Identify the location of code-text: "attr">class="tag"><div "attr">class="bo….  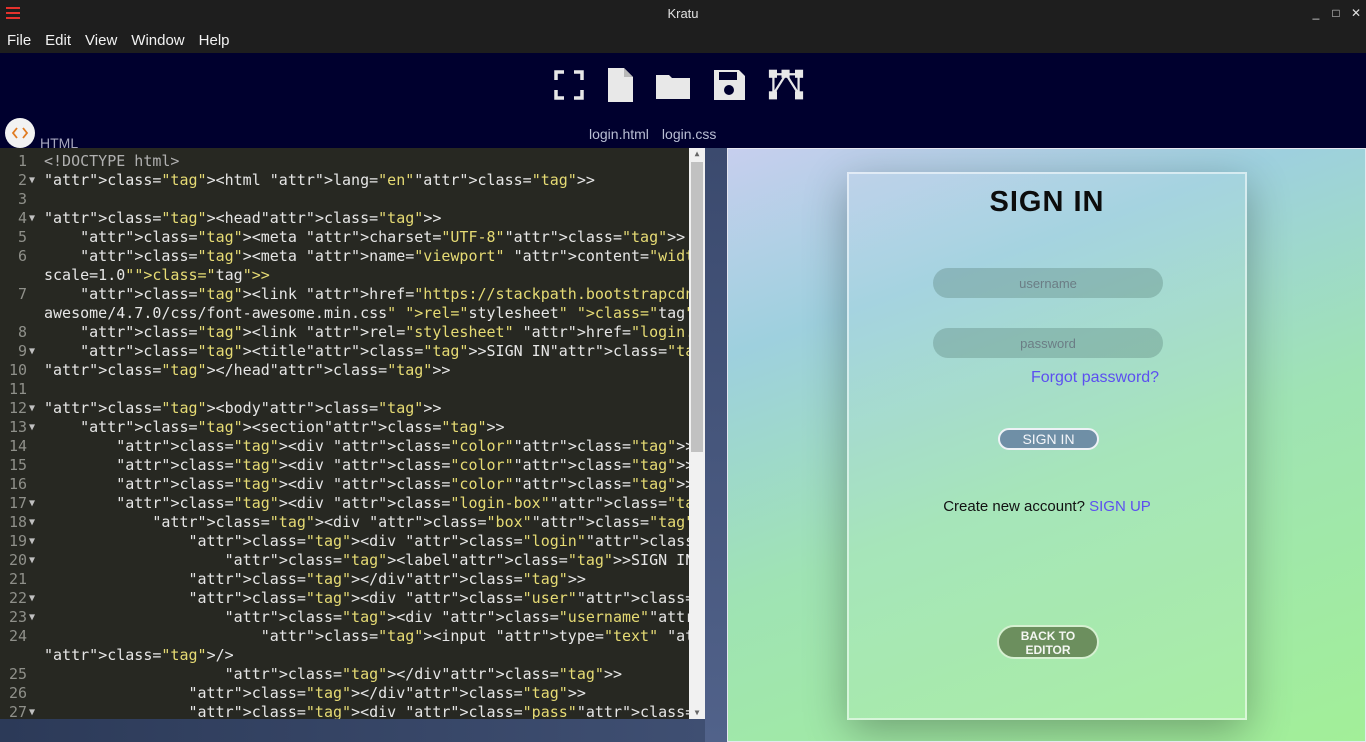
(428, 522).